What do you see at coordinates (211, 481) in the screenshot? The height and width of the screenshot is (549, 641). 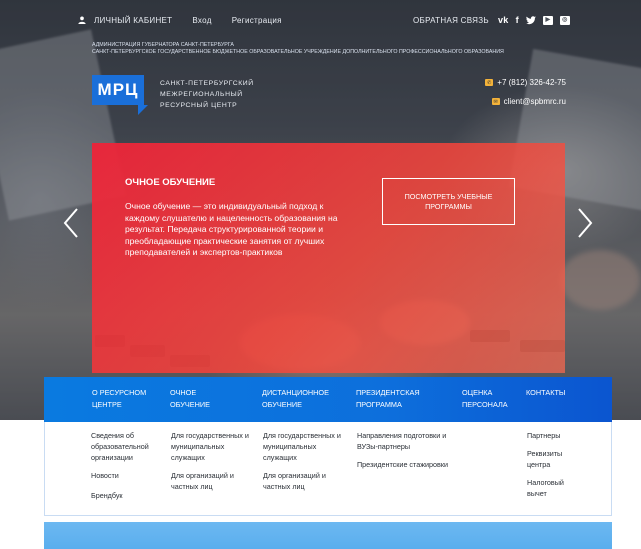 I see `menu-link-fulltime-org: Для организаций и частных лиц` at bounding box center [211, 481].